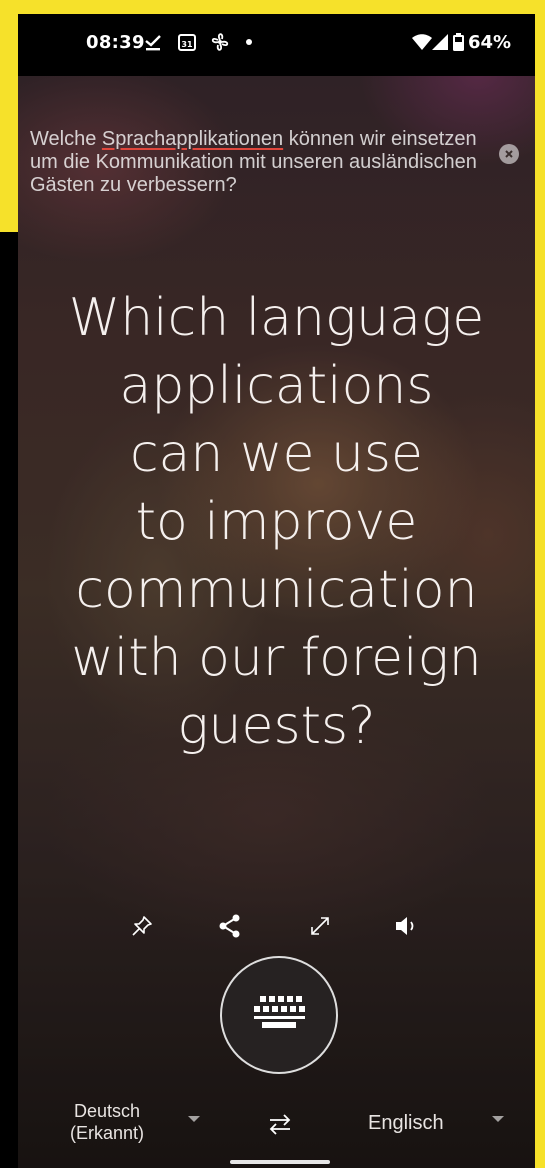 Image resolution: width=545 pixels, height=1168 pixels. Describe the element at coordinates (66, 139) in the screenshot. I see `source-text-before: Welche` at that location.